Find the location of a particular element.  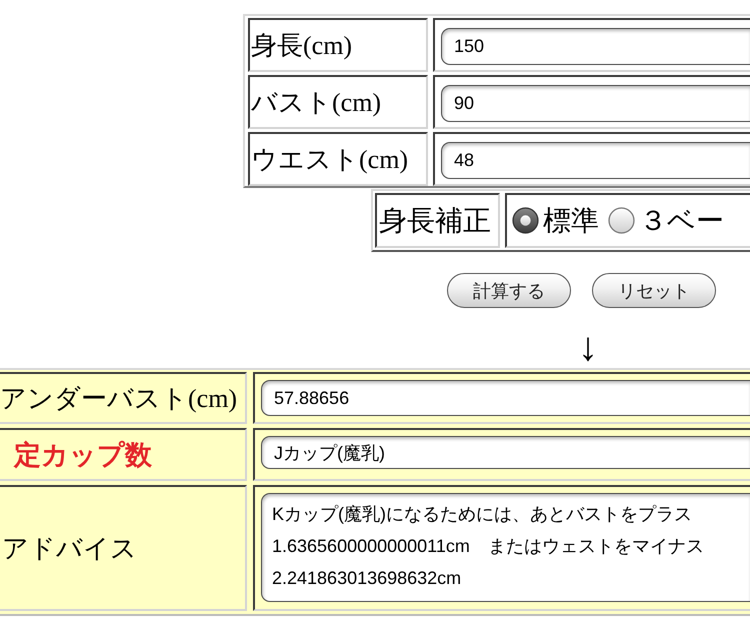

field-label: アドバイス is located at coordinates (123, 548).